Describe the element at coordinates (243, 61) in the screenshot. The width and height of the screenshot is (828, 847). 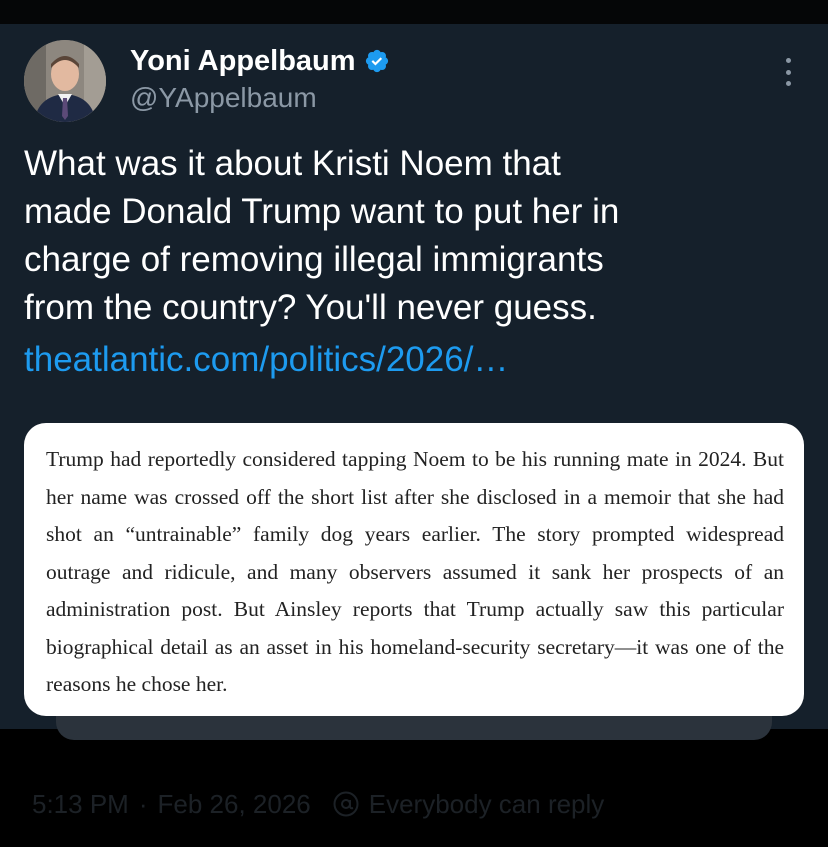
I see `author-display-name: Yoni Appelbaum` at that location.